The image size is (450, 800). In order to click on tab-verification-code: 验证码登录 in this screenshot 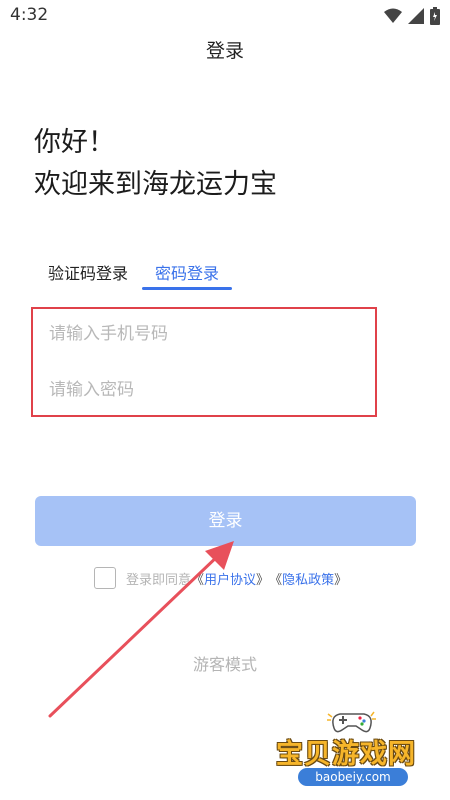, I will do `click(88, 272)`.